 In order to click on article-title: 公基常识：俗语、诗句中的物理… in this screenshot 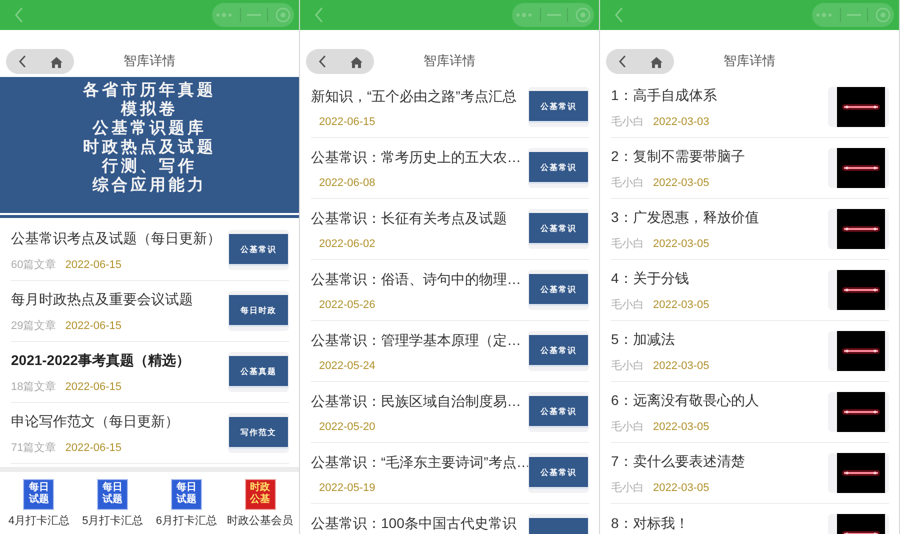, I will do `click(419, 280)`.